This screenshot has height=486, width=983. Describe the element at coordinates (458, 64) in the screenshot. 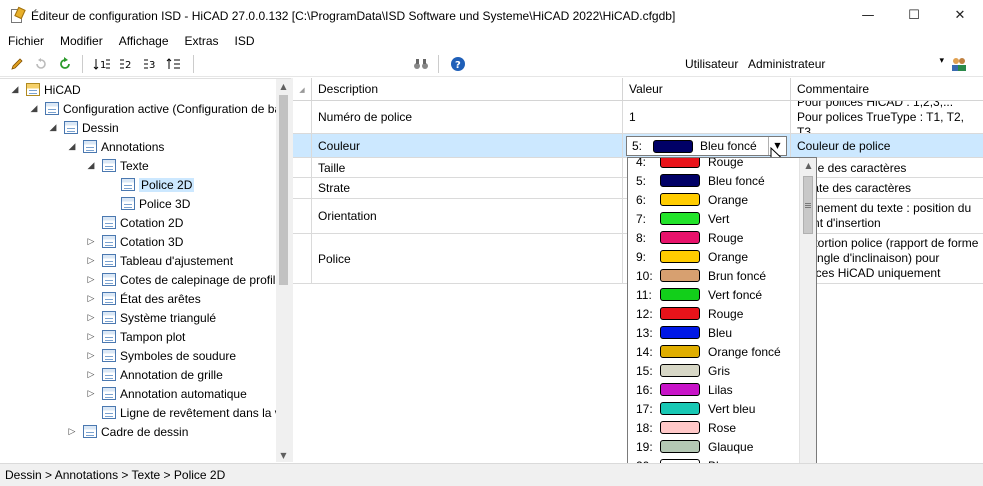

I see `help-icon: ?` at that location.